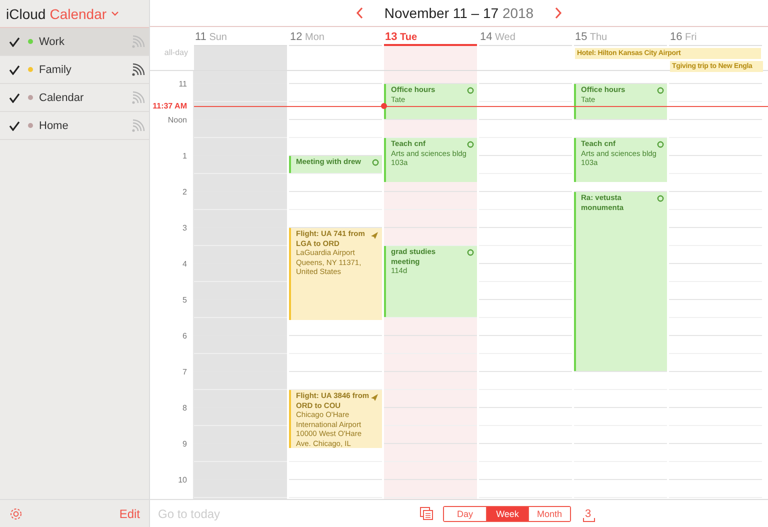 The image size is (768, 527). I want to click on calendar-menu: Calendar, so click(84, 14).